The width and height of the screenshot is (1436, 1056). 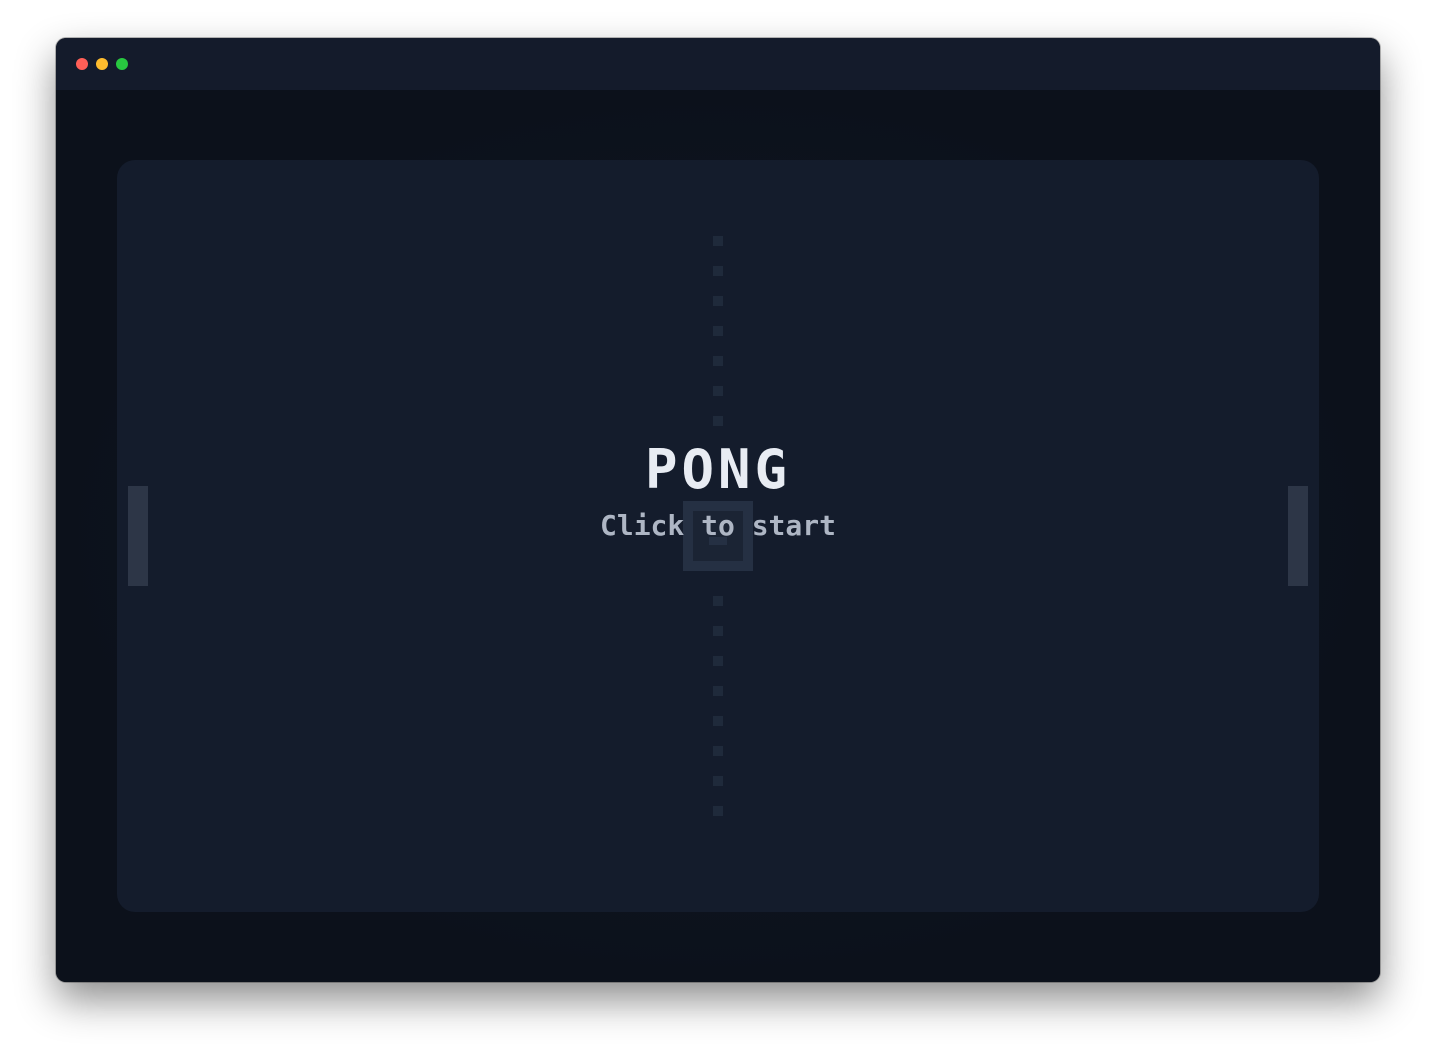 I want to click on start-prompt: Click to start, so click(x=718, y=526).